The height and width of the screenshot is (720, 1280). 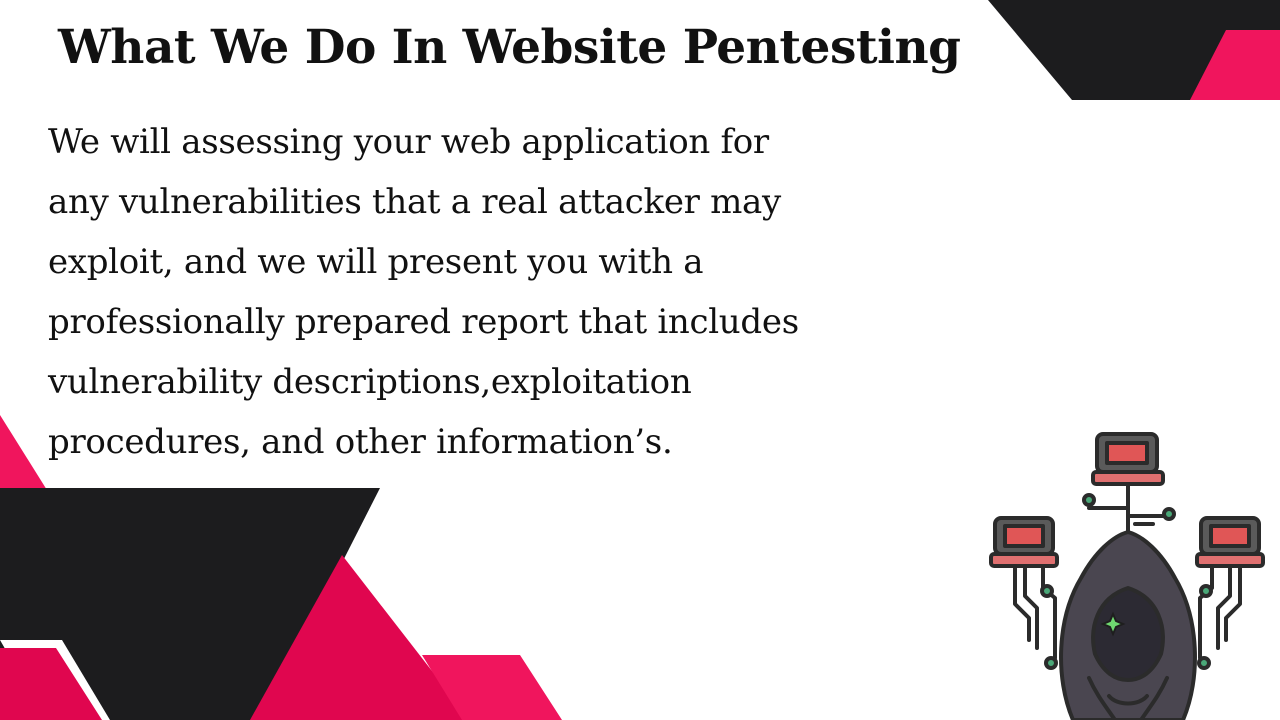 I want to click on face-shadow, so click(x=1128, y=634).